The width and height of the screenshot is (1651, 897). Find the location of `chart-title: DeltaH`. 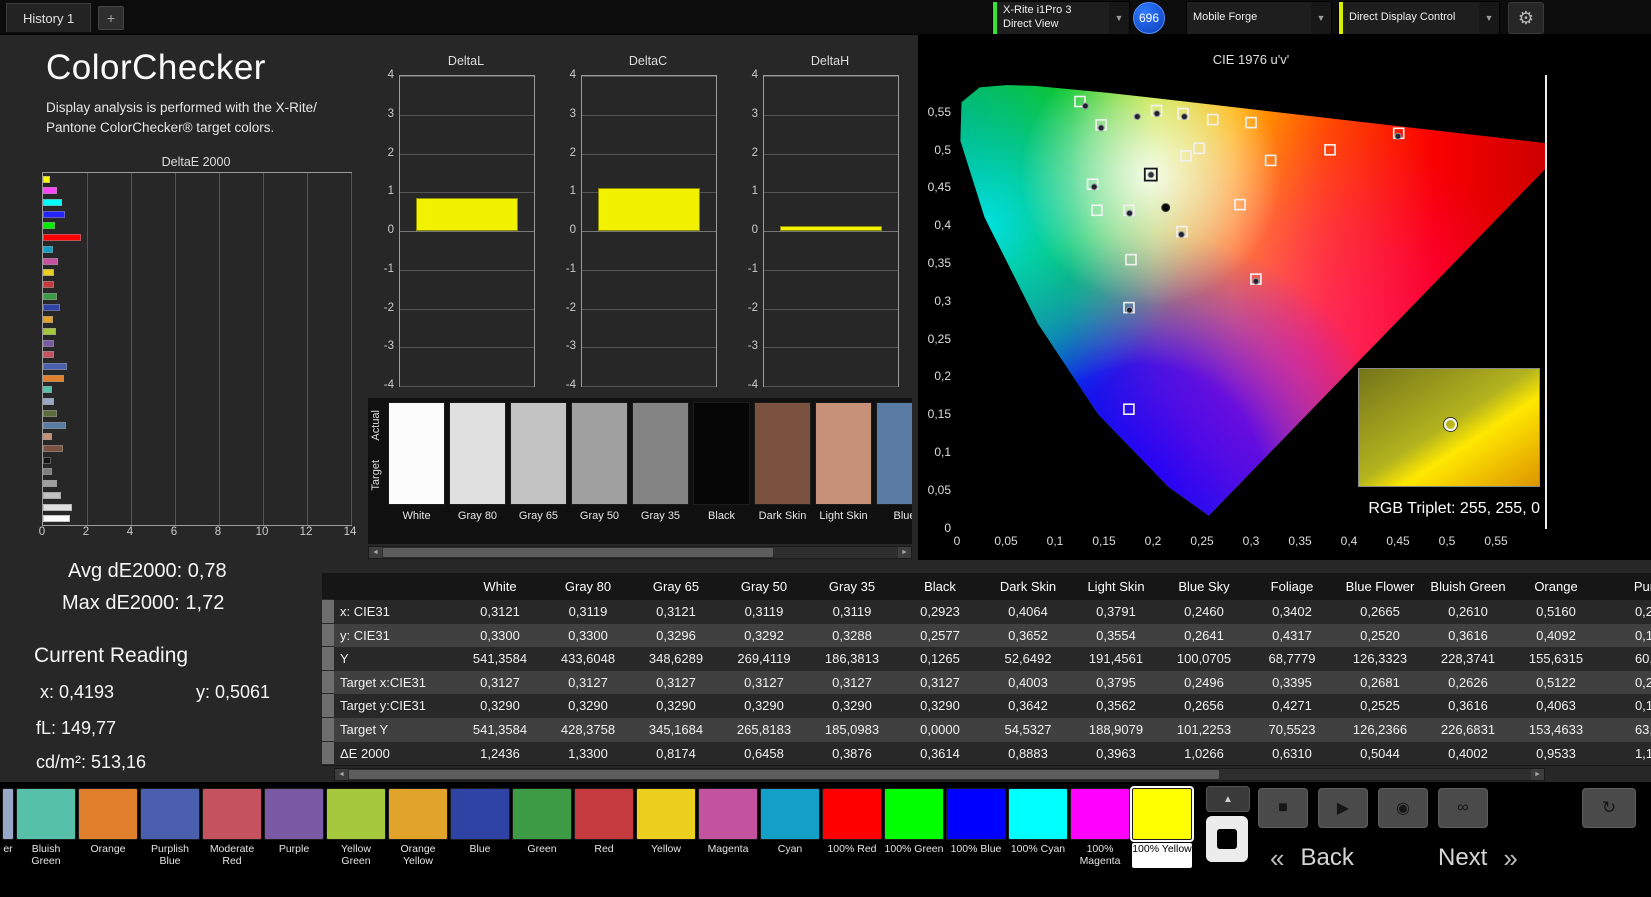

chart-title: DeltaH is located at coordinates (830, 61).